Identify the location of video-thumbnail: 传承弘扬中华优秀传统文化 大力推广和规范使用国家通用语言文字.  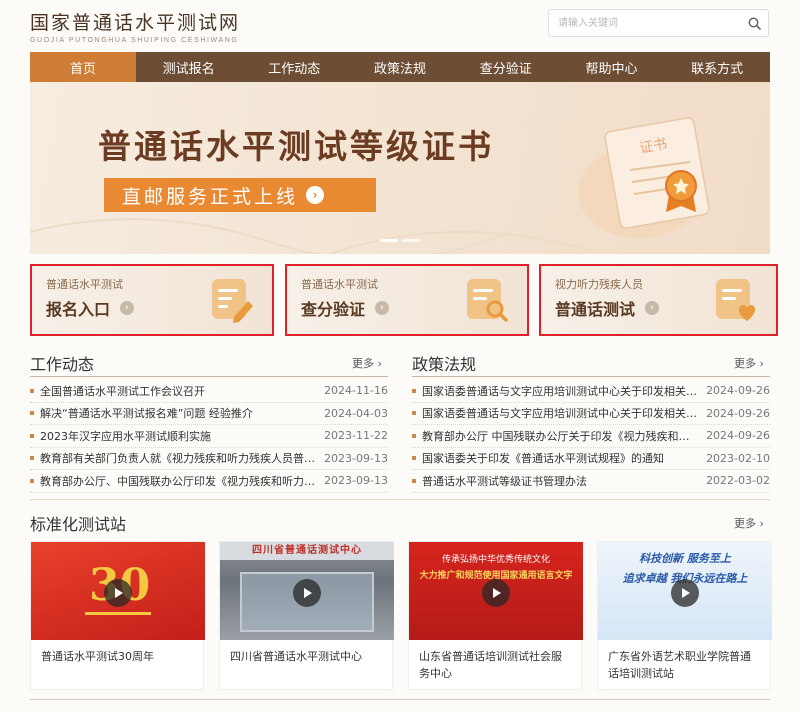
(496, 591).